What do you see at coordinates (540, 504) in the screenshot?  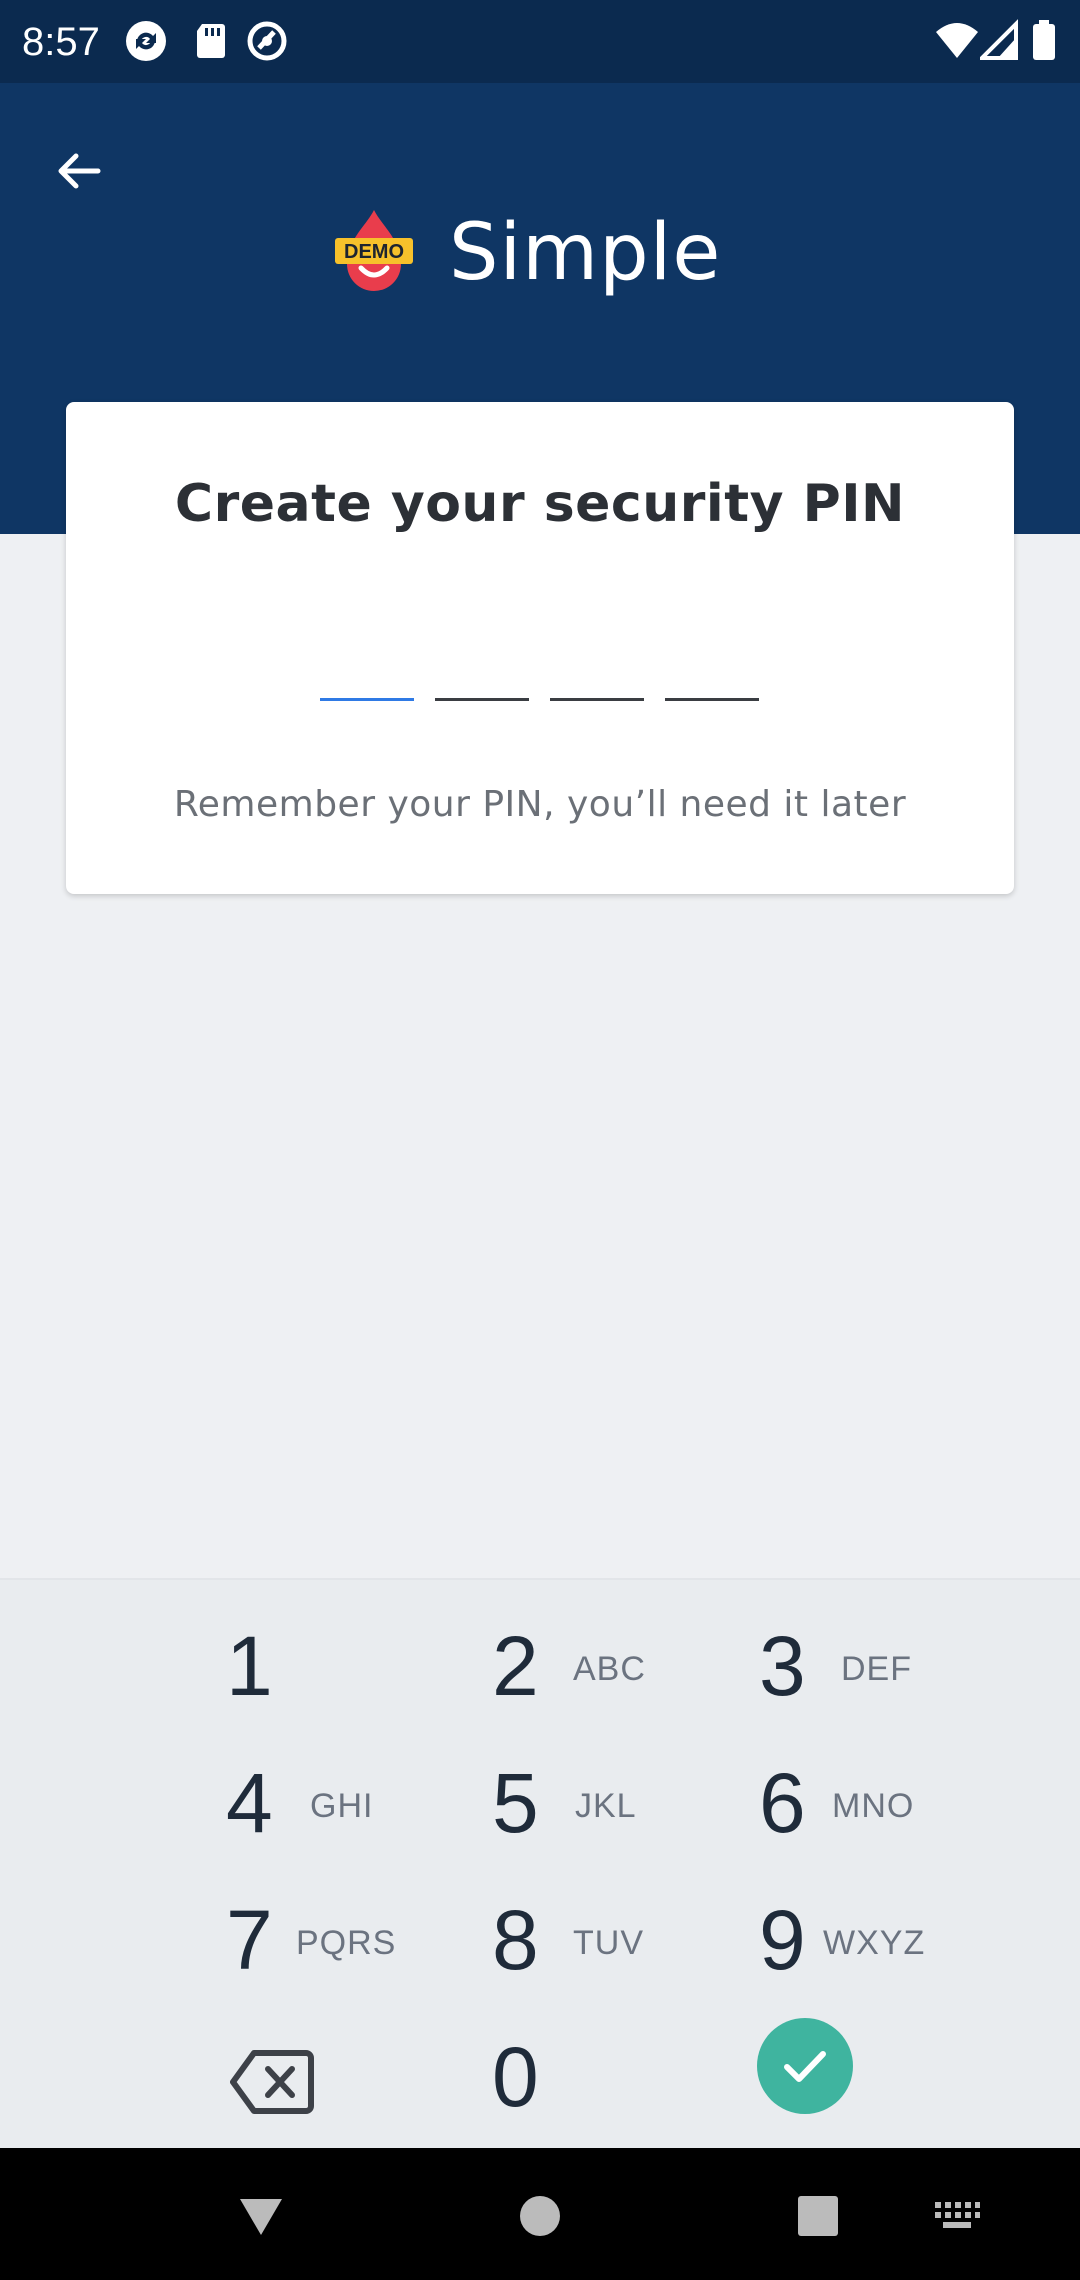 I see `page-title: Create your security PIN` at bounding box center [540, 504].